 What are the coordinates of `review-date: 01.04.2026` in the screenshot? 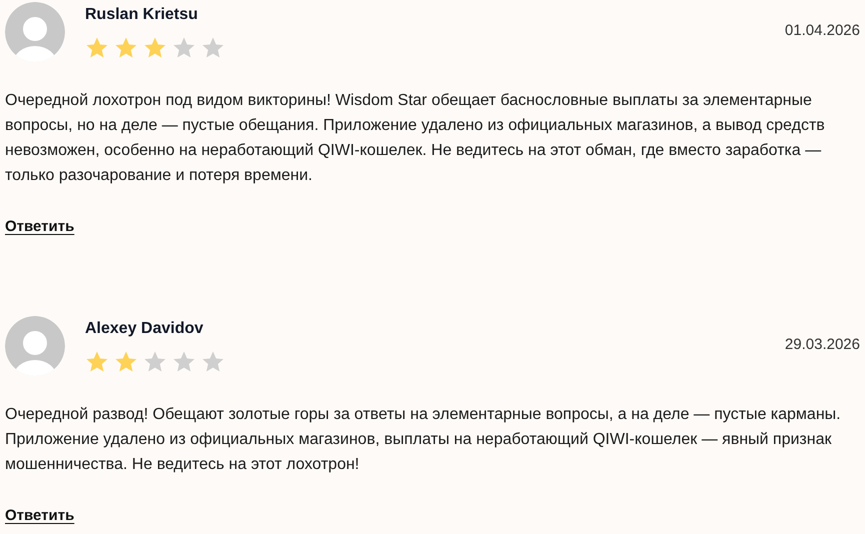 It's located at (822, 30).